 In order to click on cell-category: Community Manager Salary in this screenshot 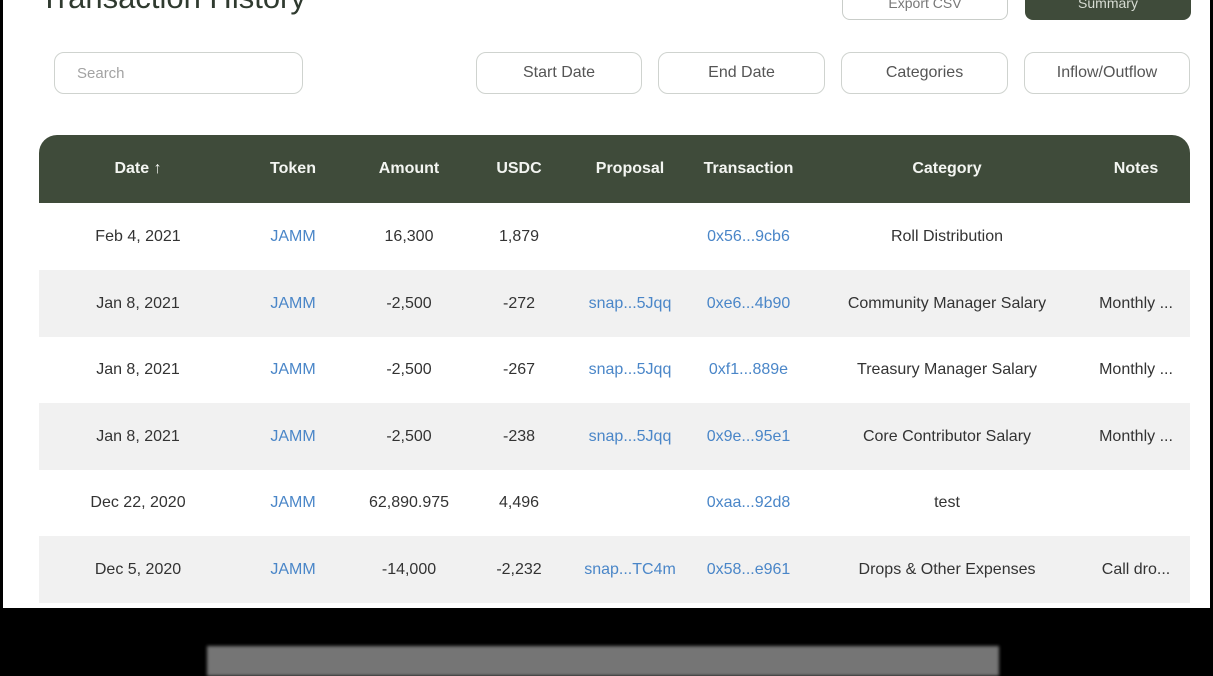, I will do `click(947, 303)`.